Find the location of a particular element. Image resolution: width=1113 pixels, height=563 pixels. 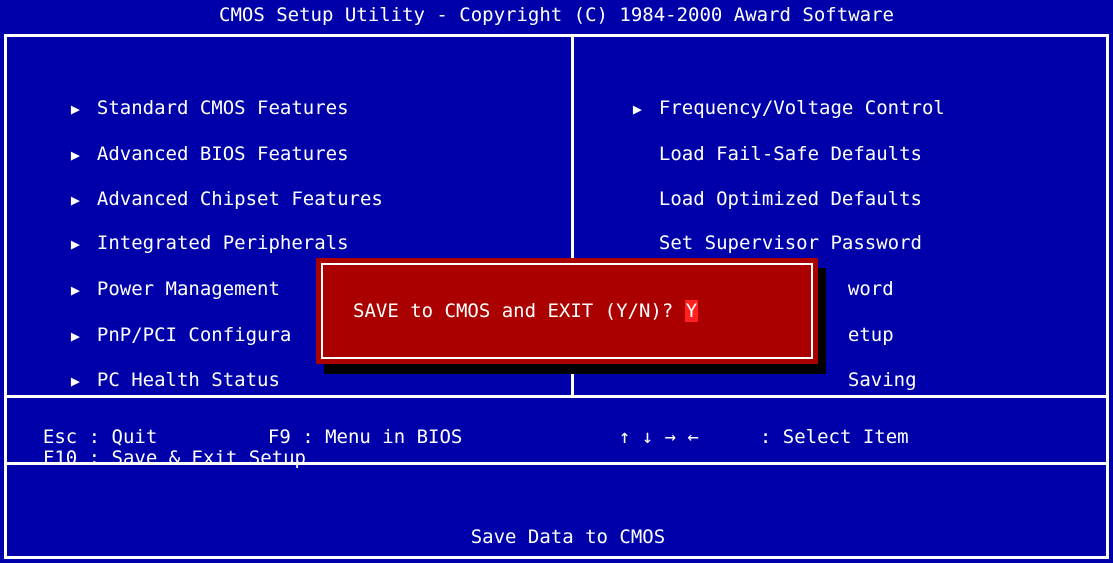

menu-item-user-password: word is located at coordinates (859, 275).